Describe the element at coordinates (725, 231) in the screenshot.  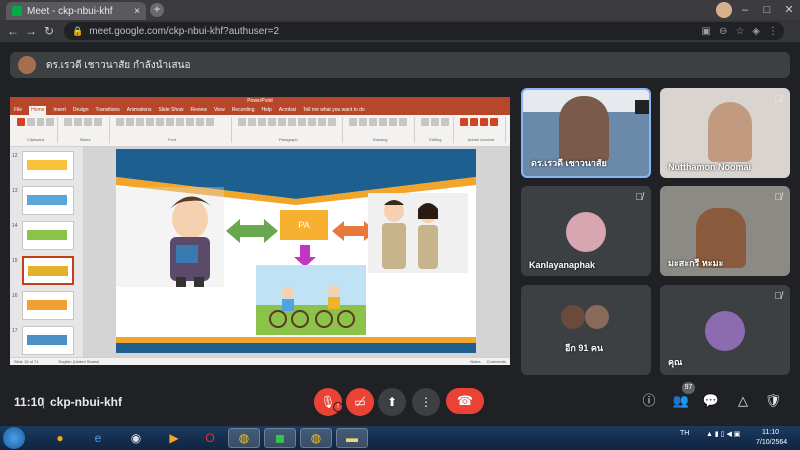
I see `participant-tile-masakri: 🎙̸ มะสะกรี หะมะ` at that location.